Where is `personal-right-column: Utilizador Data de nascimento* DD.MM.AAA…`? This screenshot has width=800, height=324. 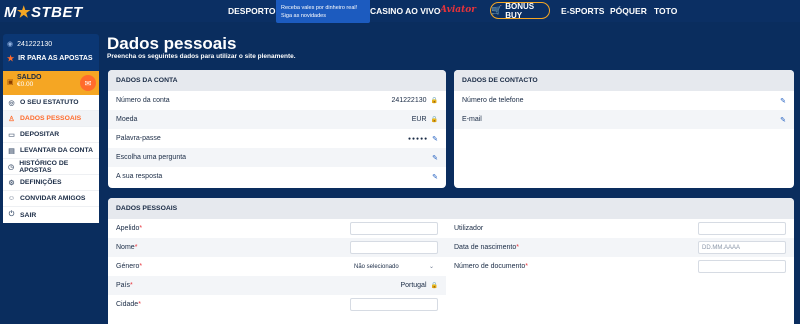 personal-right-column: Utilizador Data de nascimento* DD.MM.AAA… is located at coordinates (620, 266).